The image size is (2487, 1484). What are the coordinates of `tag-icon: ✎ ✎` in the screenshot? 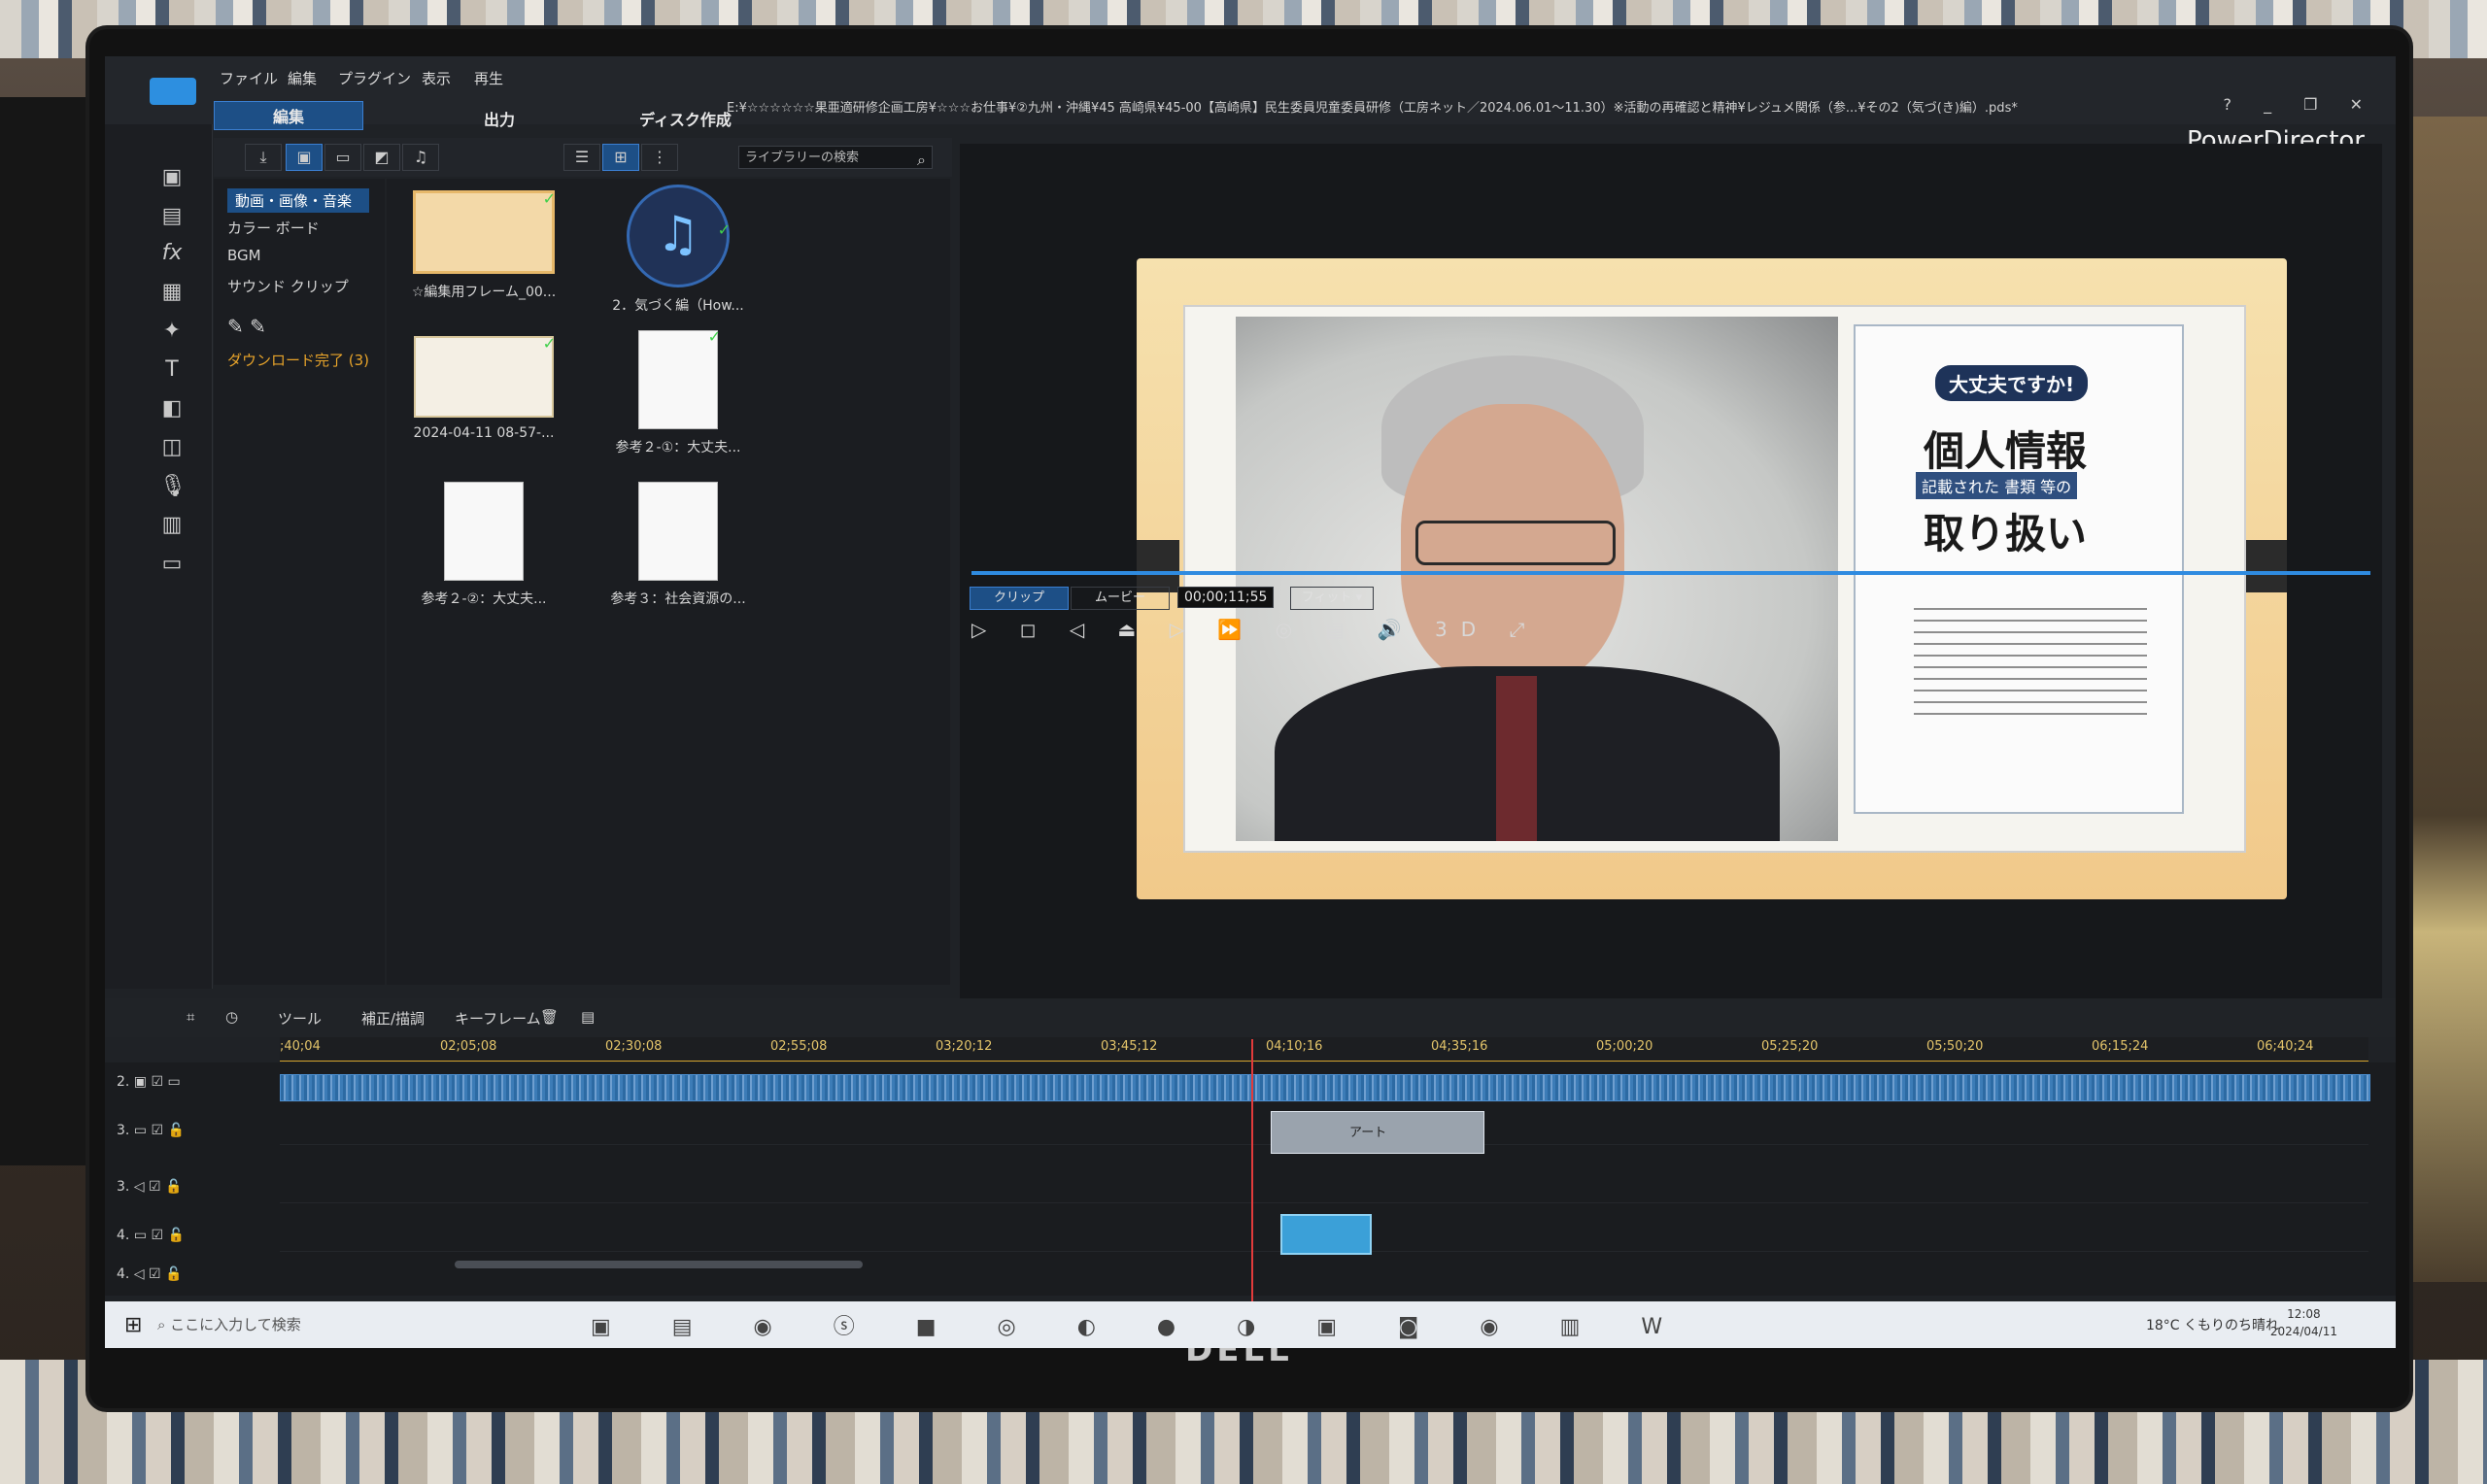 It's located at (246, 326).